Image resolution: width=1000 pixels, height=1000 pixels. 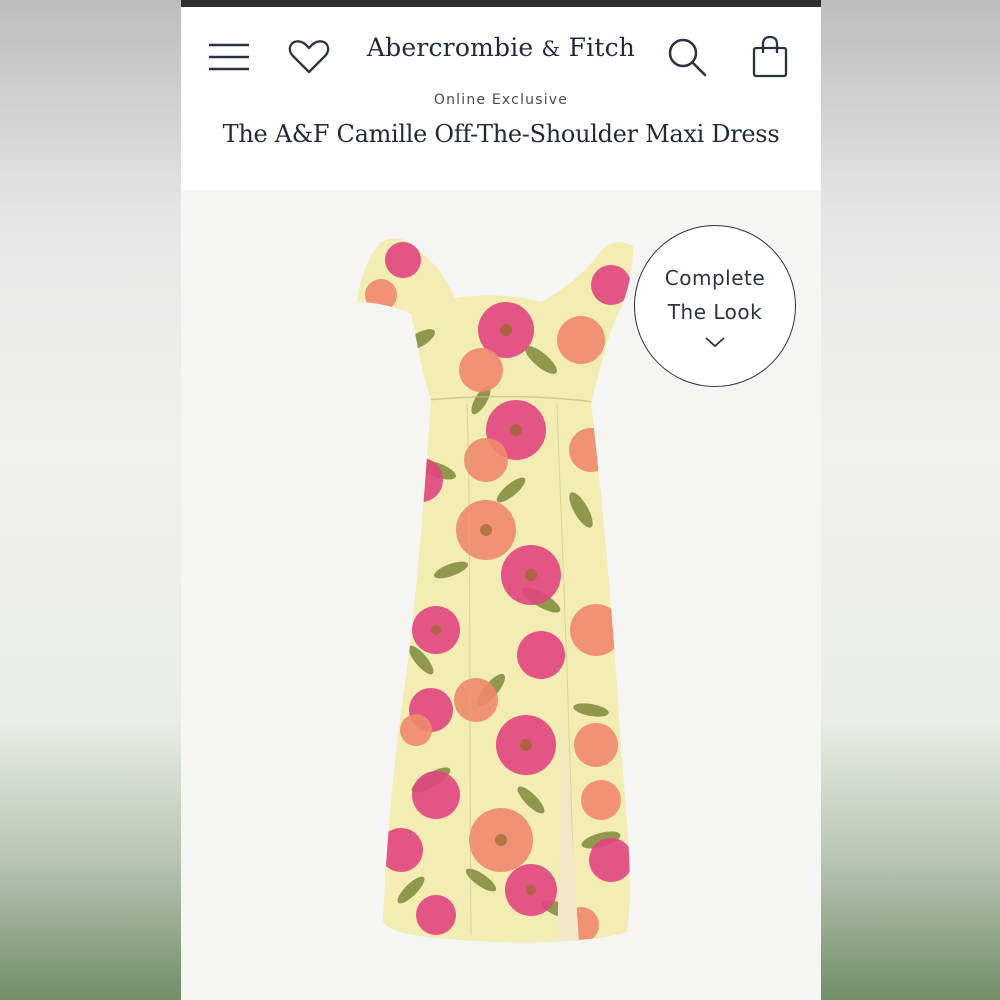 What do you see at coordinates (229, 57) in the screenshot?
I see `menu-icon` at bounding box center [229, 57].